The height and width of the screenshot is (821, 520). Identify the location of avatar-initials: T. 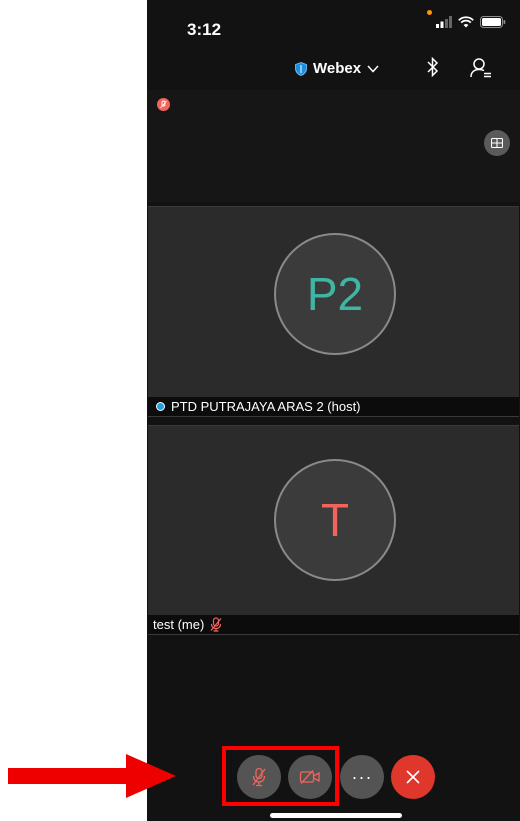
(335, 520).